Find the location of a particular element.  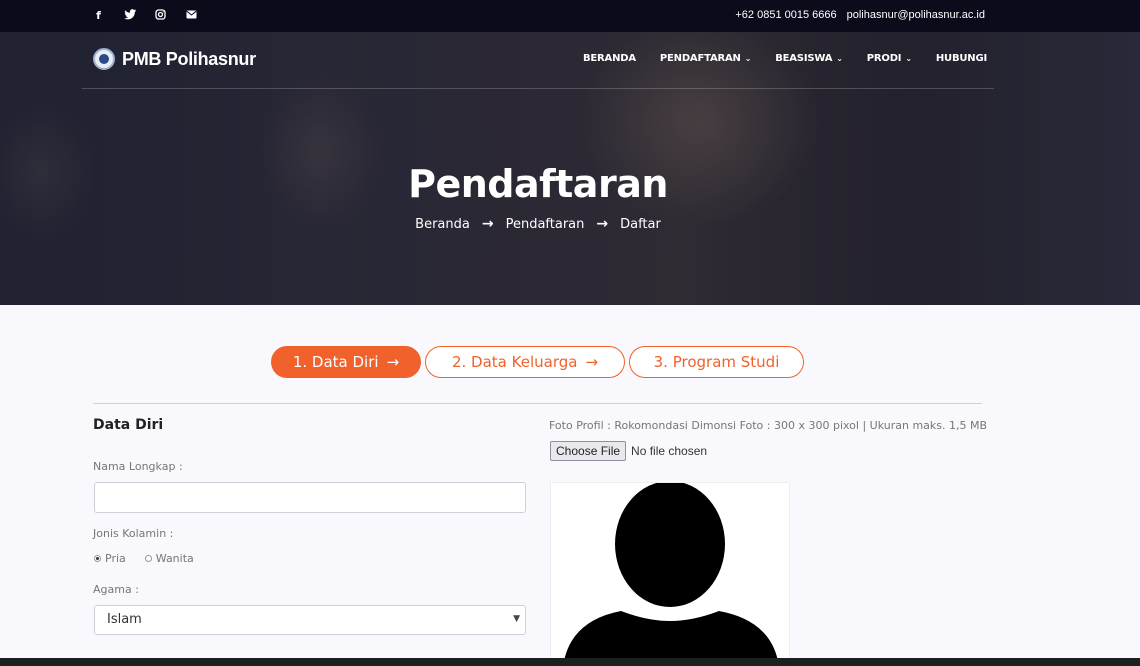

profile-photo-preview is located at coordinates (670, 574).